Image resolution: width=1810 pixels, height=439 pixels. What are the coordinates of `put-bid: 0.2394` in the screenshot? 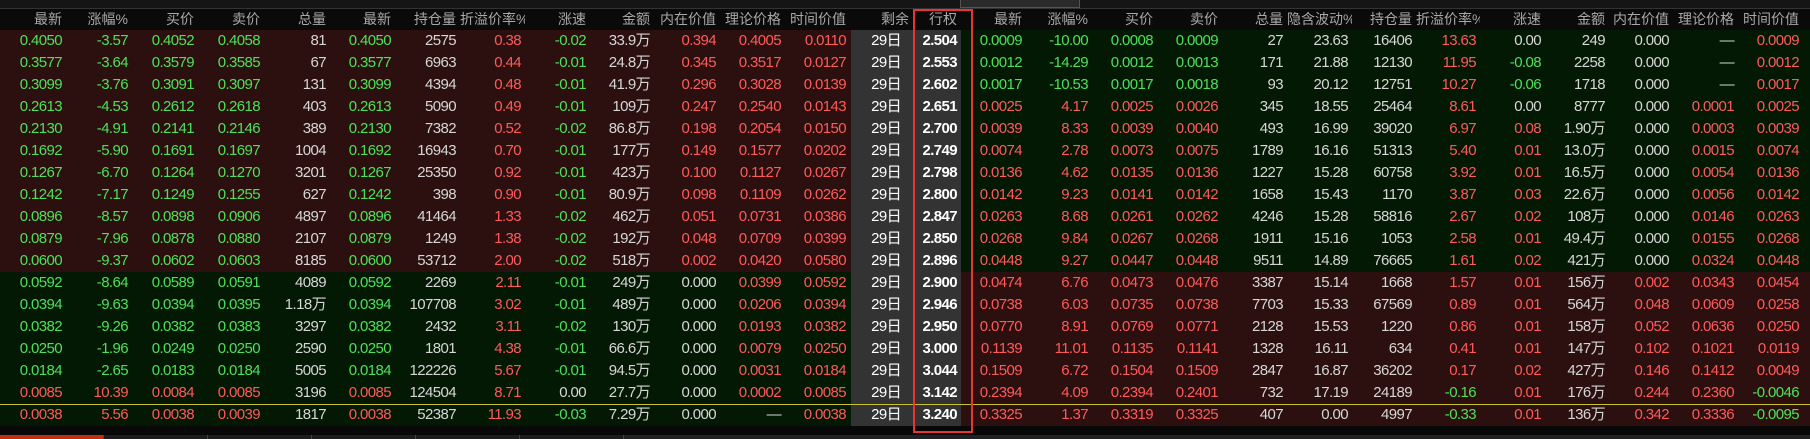 It's located at (1132, 392).